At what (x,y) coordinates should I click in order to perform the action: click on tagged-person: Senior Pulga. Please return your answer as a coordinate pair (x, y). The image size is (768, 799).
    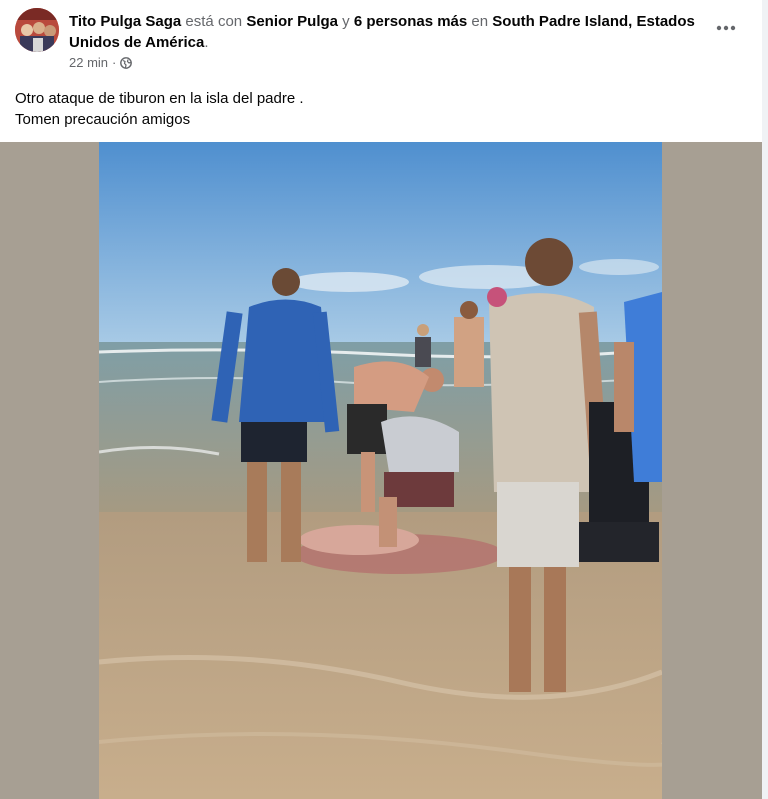
    Looking at the image, I should click on (292, 21).